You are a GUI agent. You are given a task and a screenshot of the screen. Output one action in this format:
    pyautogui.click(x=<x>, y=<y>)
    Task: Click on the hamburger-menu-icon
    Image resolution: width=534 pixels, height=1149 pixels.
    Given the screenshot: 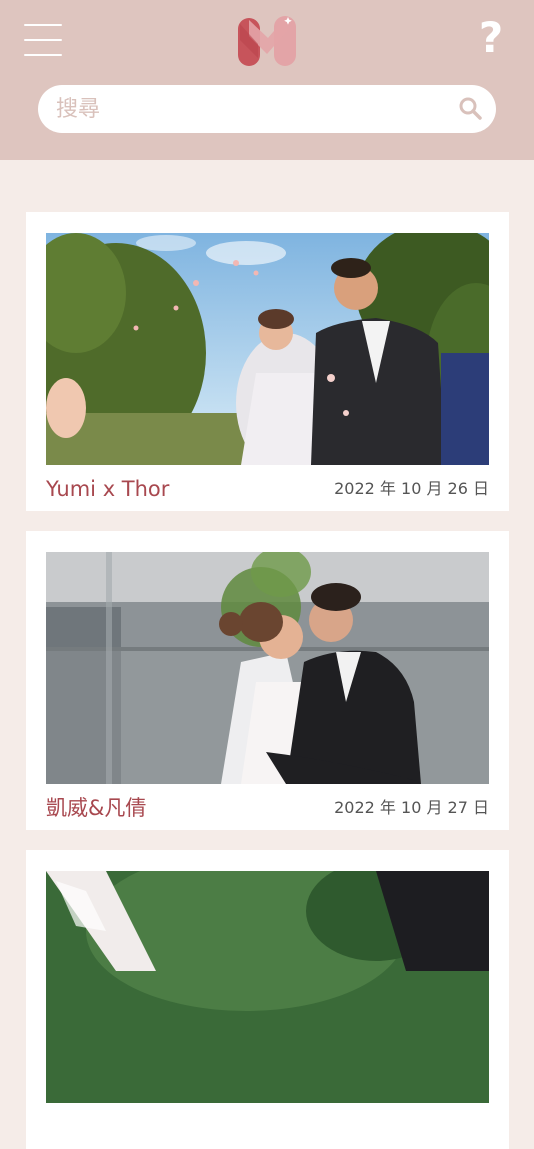 What is the action you would take?
    pyautogui.click(x=43, y=40)
    